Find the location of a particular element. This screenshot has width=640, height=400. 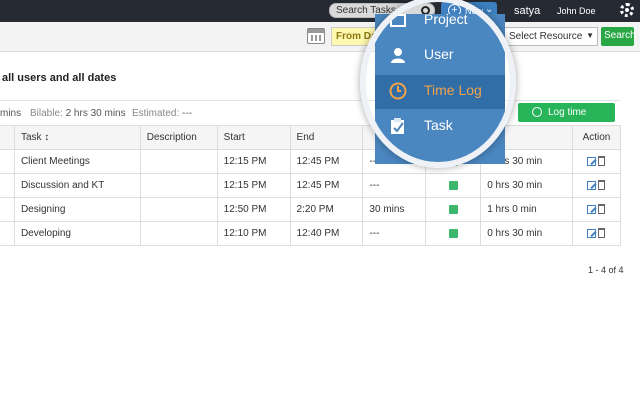

user-full-name: John Doe is located at coordinates (576, 11).